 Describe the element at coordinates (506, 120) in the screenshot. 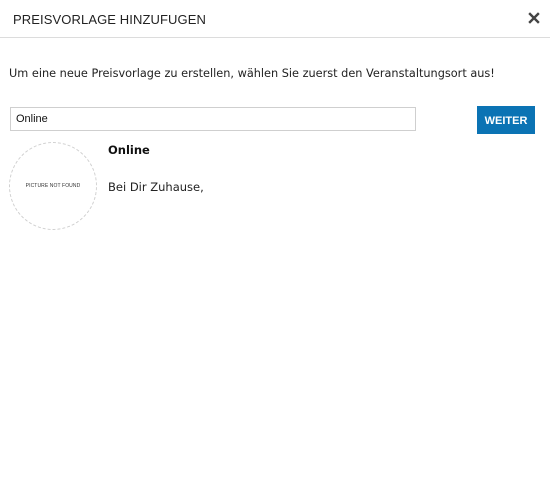

I see `next-button: WEITER` at that location.